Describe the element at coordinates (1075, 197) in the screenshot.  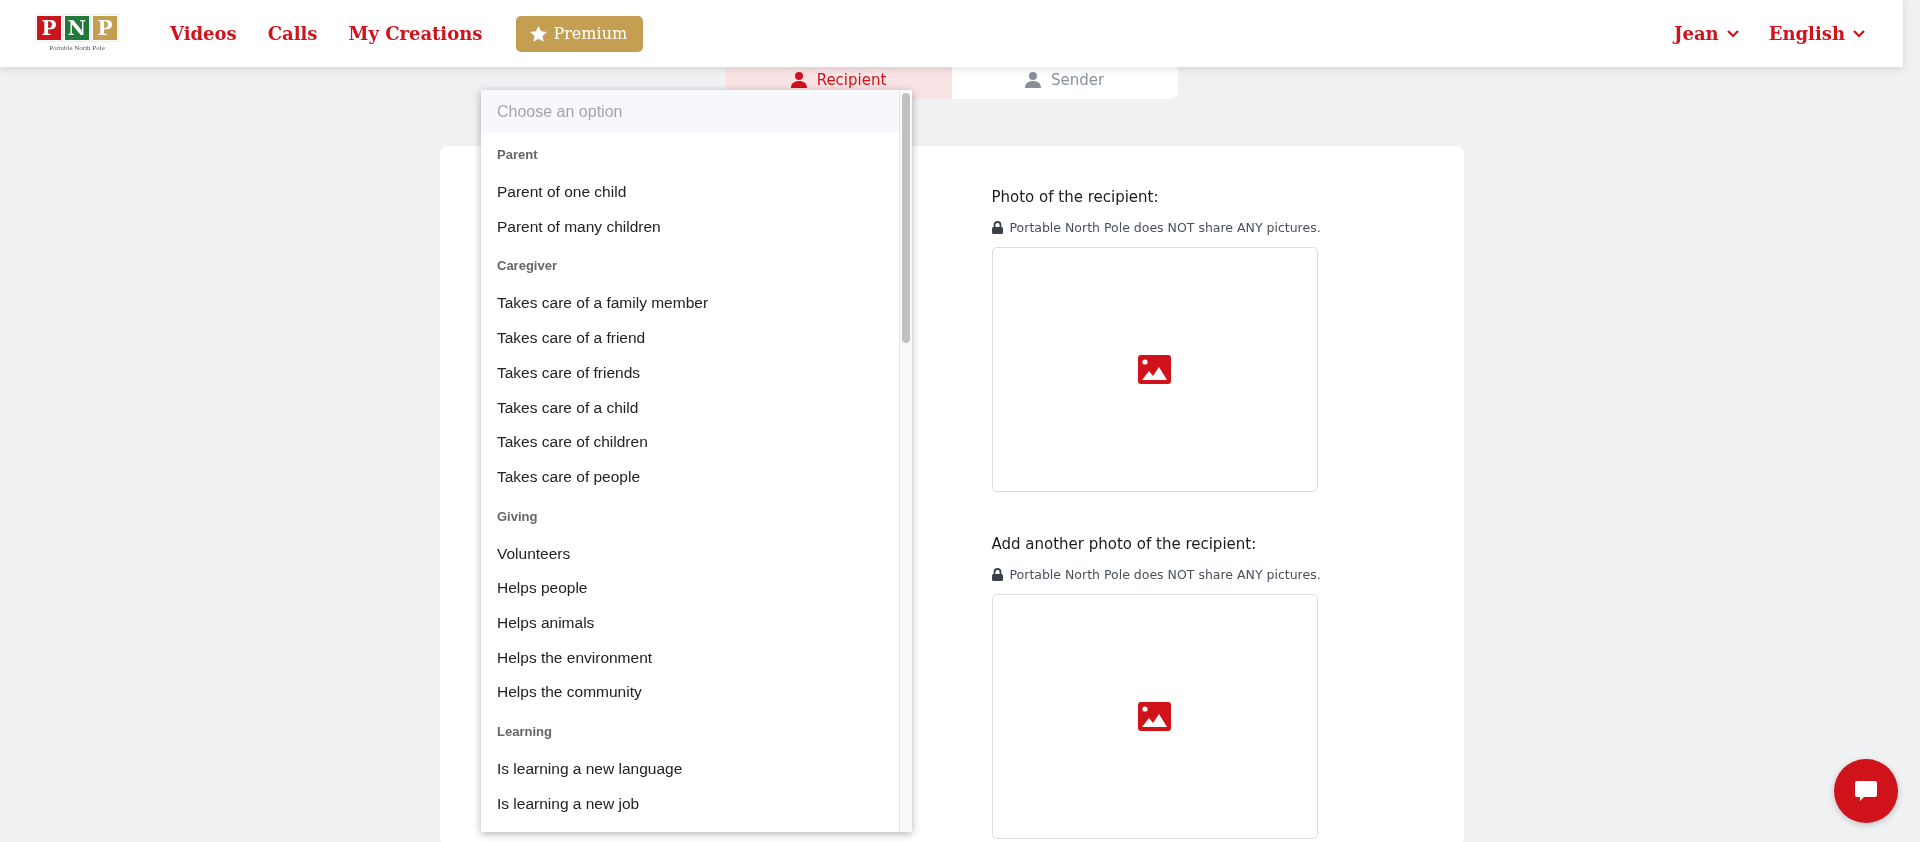
I see `field-label: Photo of the recipient:` at that location.